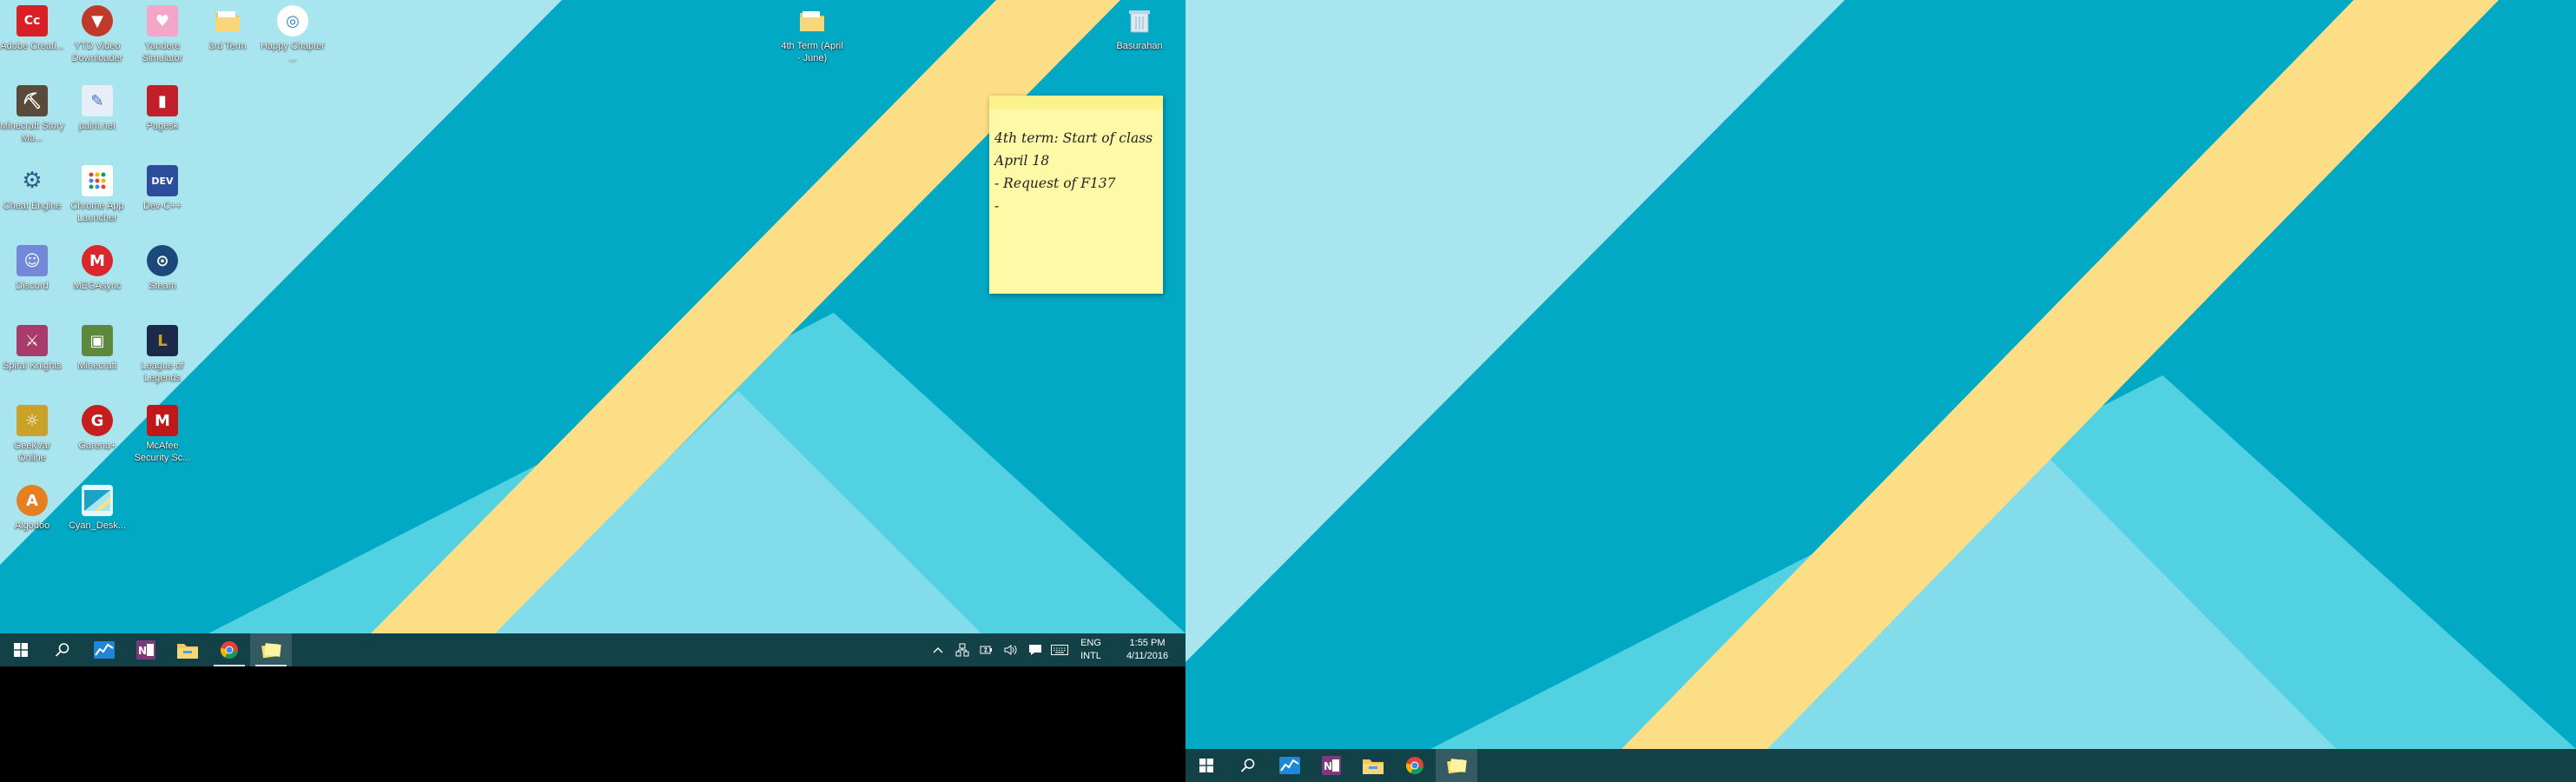 The image size is (2576, 782). What do you see at coordinates (97, 366) in the screenshot?
I see `desktop-icon-label: Minecraft` at bounding box center [97, 366].